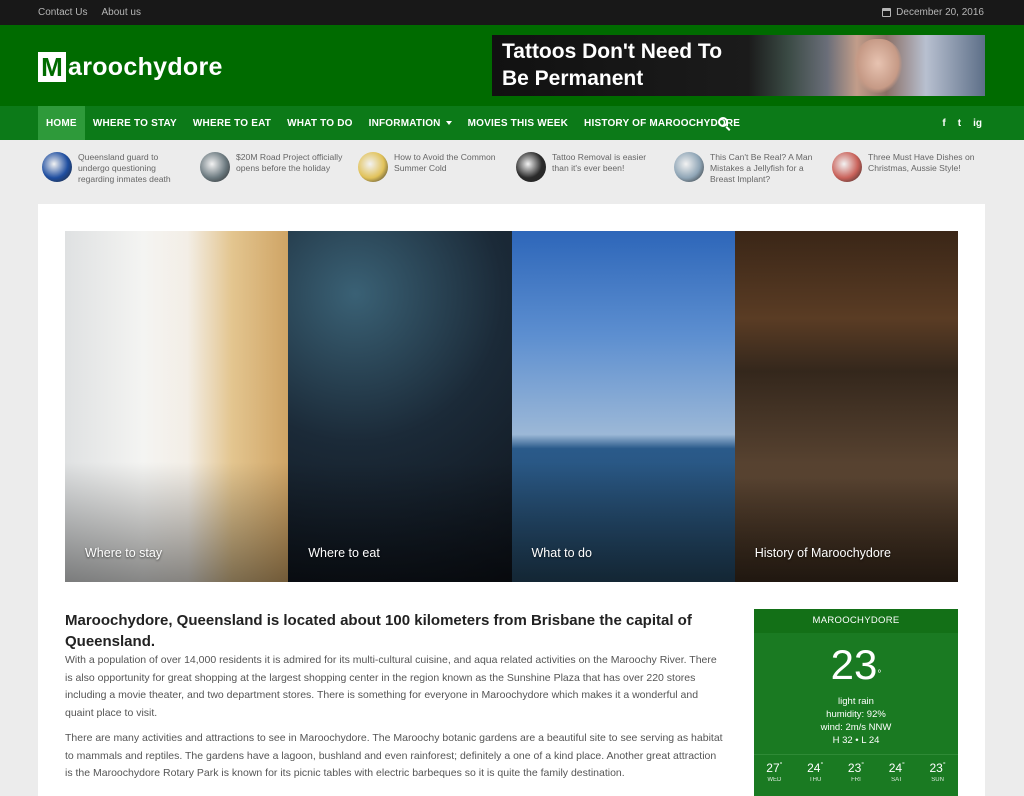  I want to click on forecast-label: SAT, so click(897, 780).